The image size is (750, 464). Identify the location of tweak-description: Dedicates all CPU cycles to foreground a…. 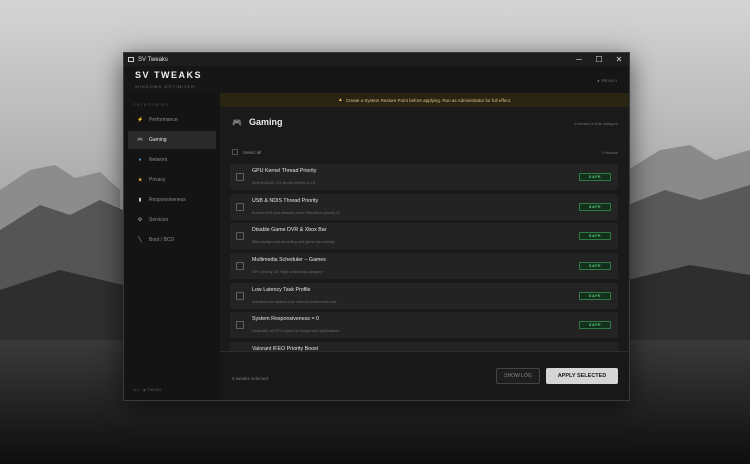
(296, 331).